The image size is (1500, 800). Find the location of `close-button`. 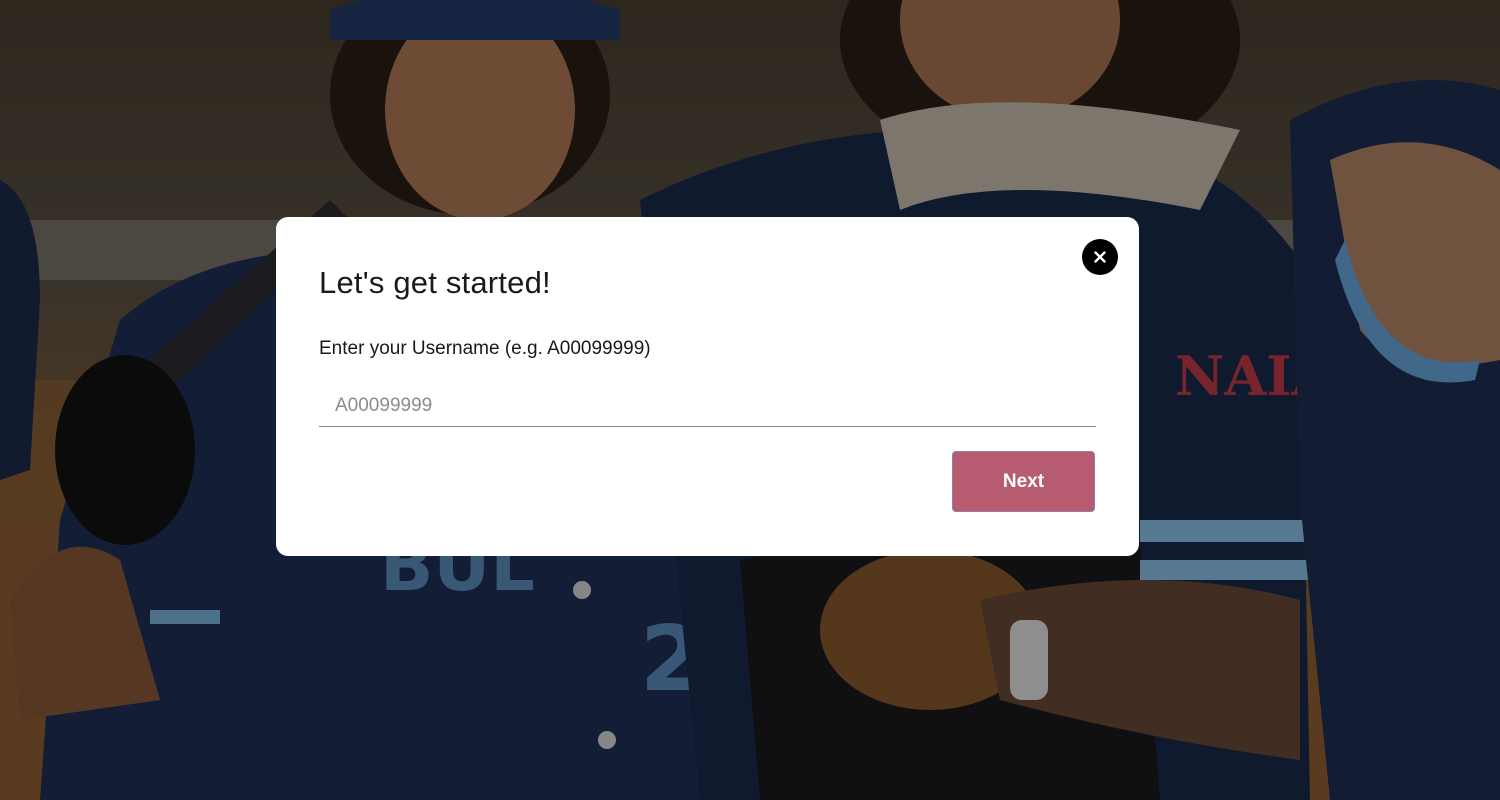

close-button is located at coordinates (1100, 257).